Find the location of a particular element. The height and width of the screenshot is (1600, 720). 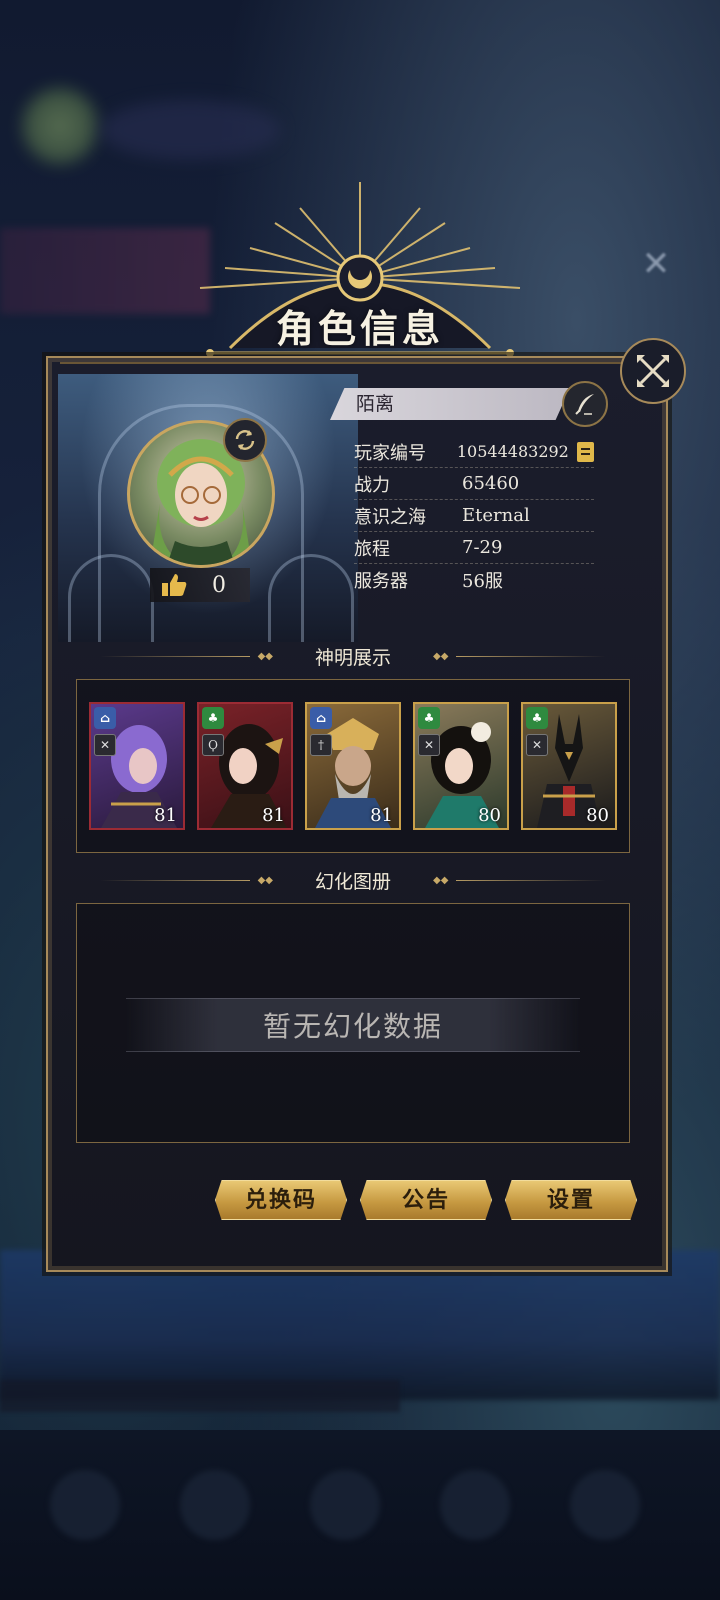

gods-section-header: ◆◆ 神明展示 ◆◆ is located at coordinates (353, 656).